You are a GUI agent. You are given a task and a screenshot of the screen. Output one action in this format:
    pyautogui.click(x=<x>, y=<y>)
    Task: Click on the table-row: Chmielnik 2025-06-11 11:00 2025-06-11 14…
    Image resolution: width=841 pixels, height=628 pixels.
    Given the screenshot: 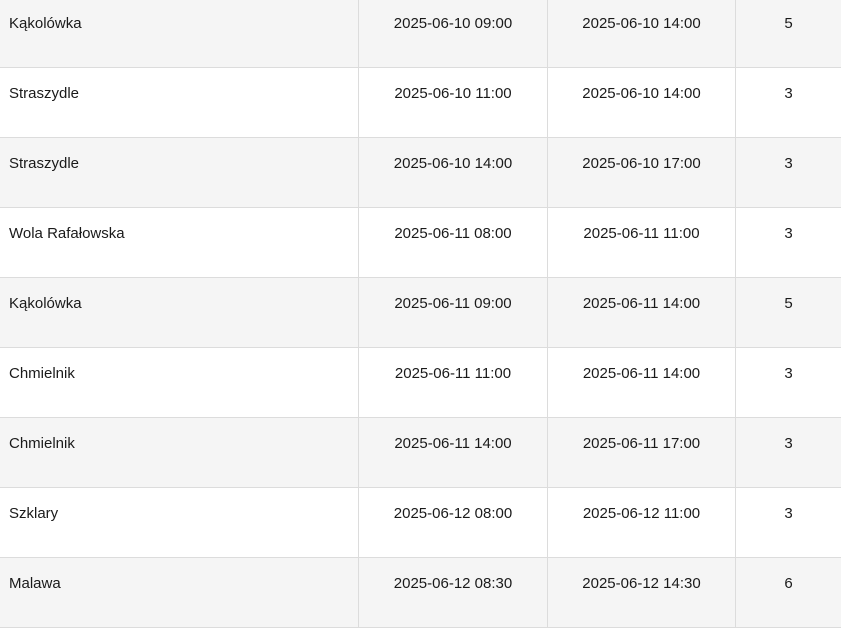 What is the action you would take?
    pyautogui.click(x=420, y=383)
    